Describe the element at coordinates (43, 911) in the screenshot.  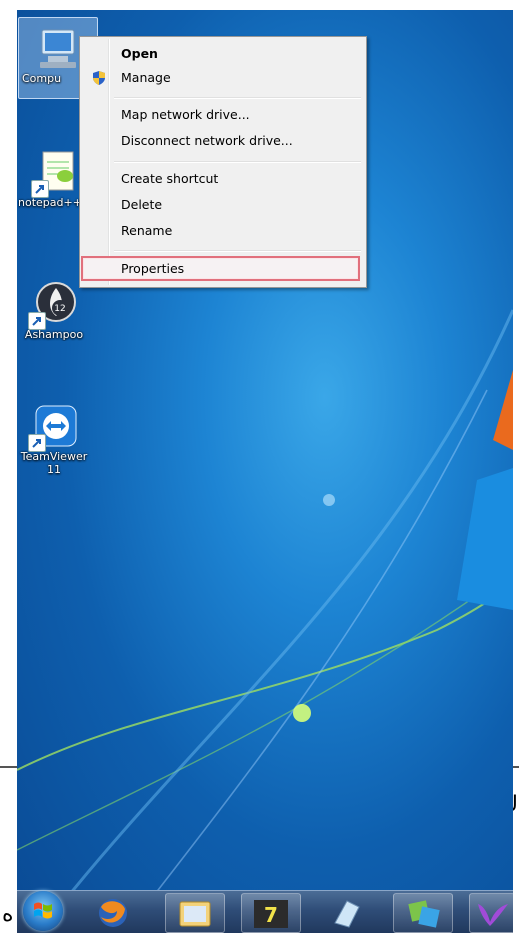
I see `start-orb-icon` at that location.